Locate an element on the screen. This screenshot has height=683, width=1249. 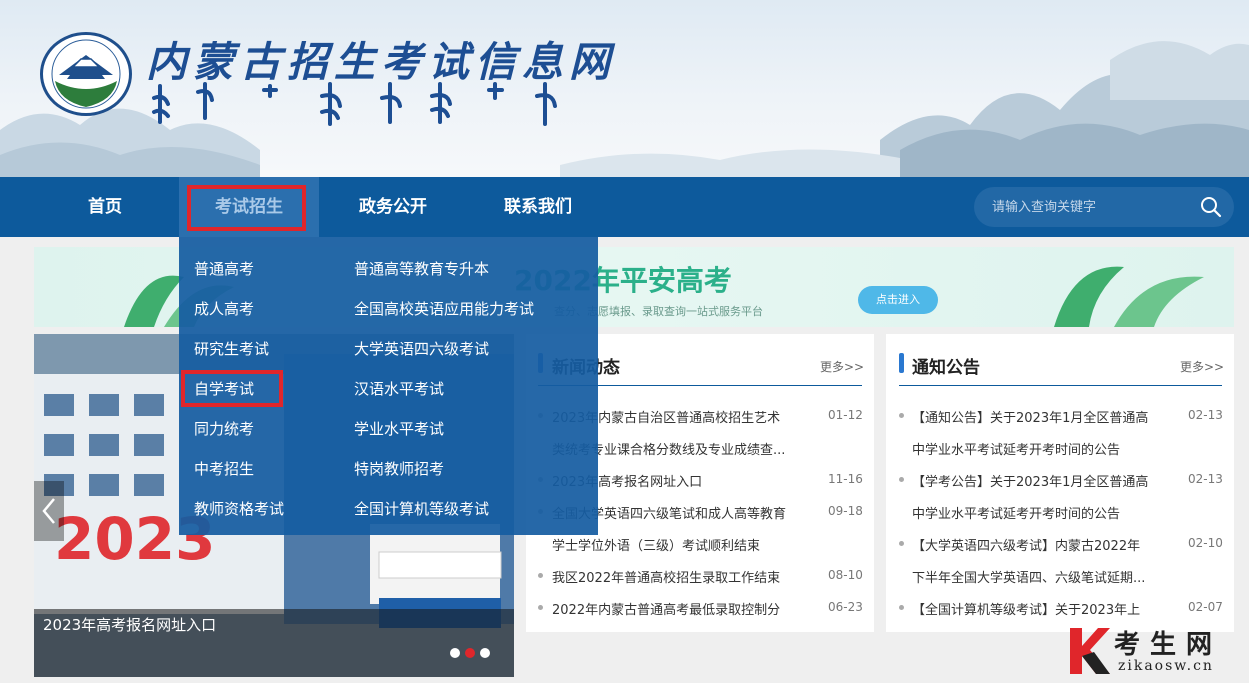
notice-title: 通知公告 is located at coordinates (946, 368).